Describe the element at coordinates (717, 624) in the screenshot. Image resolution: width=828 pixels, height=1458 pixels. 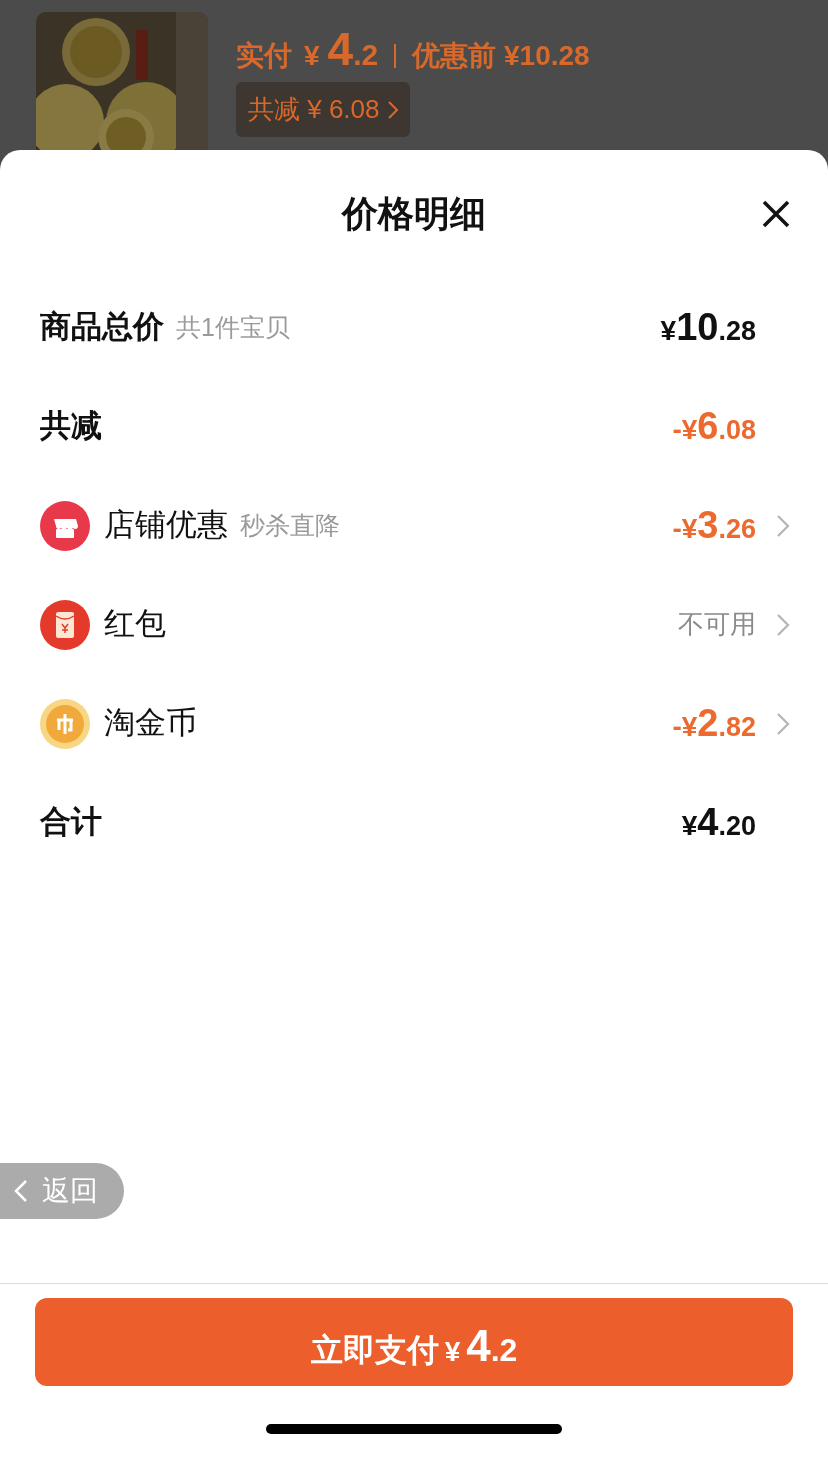
I see `row-status: 不可用` at that location.